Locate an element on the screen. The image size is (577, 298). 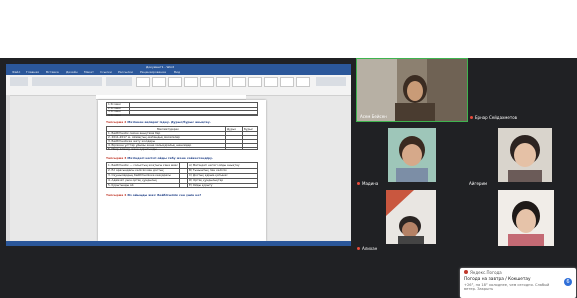
participant-name: Айгерим is located at coordinates (478, 183).